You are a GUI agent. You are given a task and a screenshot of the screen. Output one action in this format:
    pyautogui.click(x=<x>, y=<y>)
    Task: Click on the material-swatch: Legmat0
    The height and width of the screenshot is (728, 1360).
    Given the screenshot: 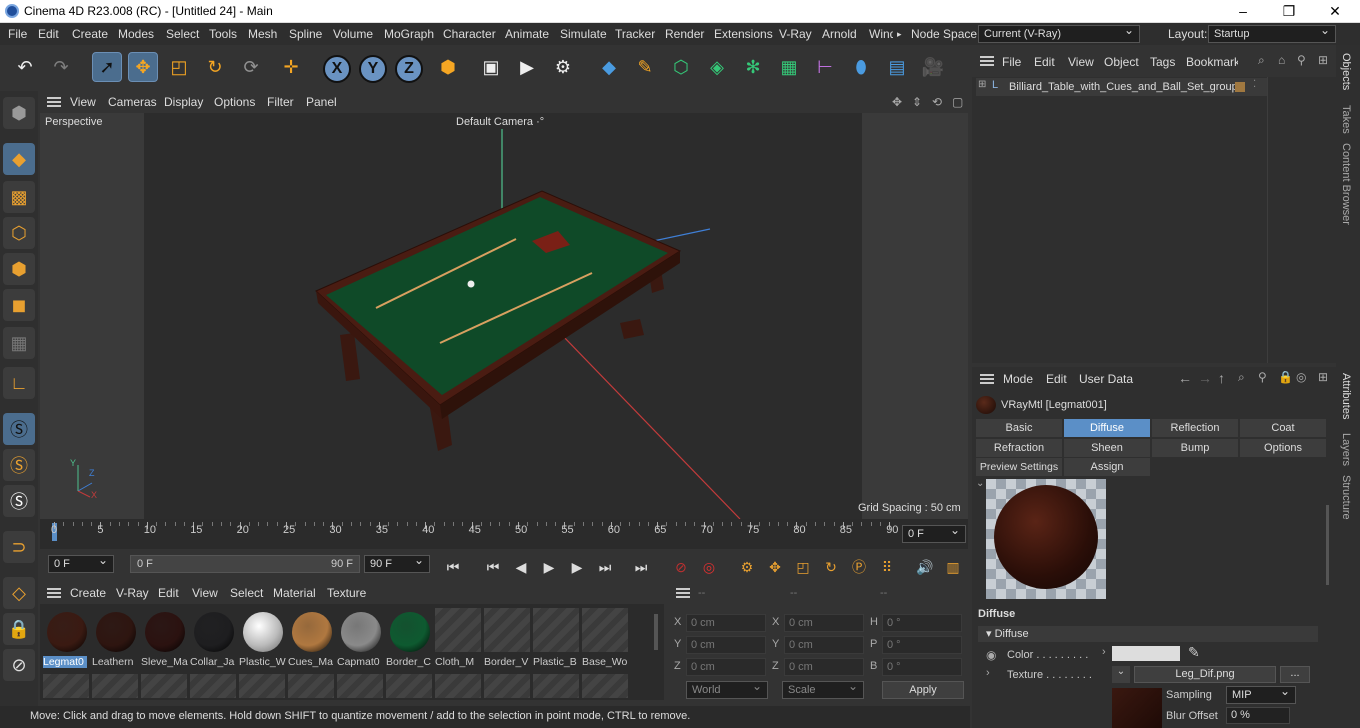 What is the action you would take?
    pyautogui.click(x=66, y=639)
    